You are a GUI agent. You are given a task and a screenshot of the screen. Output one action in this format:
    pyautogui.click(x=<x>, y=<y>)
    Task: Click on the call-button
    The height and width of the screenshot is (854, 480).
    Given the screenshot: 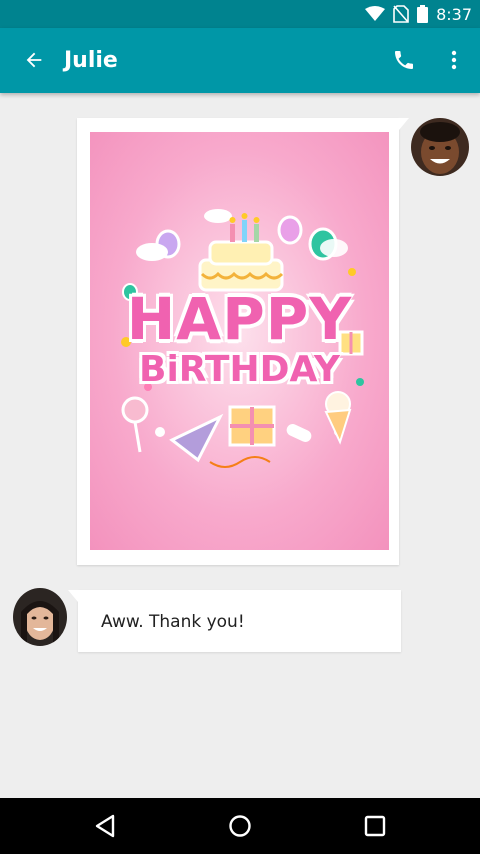 What is the action you would take?
    pyautogui.click(x=404, y=60)
    